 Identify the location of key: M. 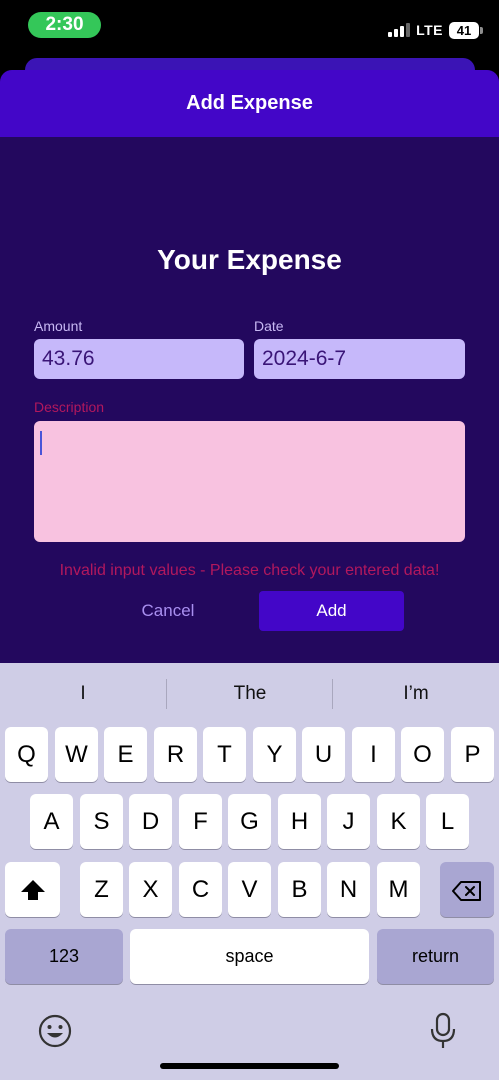
(398, 889).